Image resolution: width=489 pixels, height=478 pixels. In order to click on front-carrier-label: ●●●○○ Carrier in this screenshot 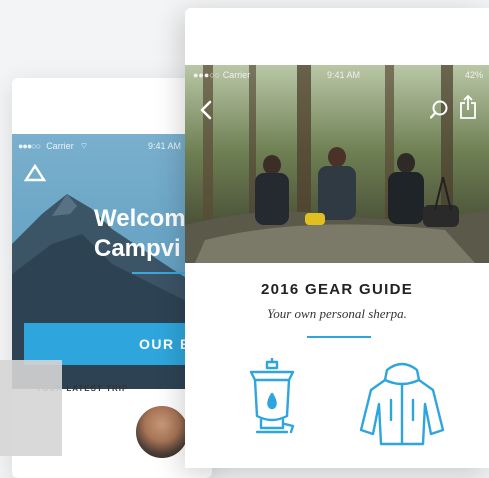, I will do `click(222, 75)`.